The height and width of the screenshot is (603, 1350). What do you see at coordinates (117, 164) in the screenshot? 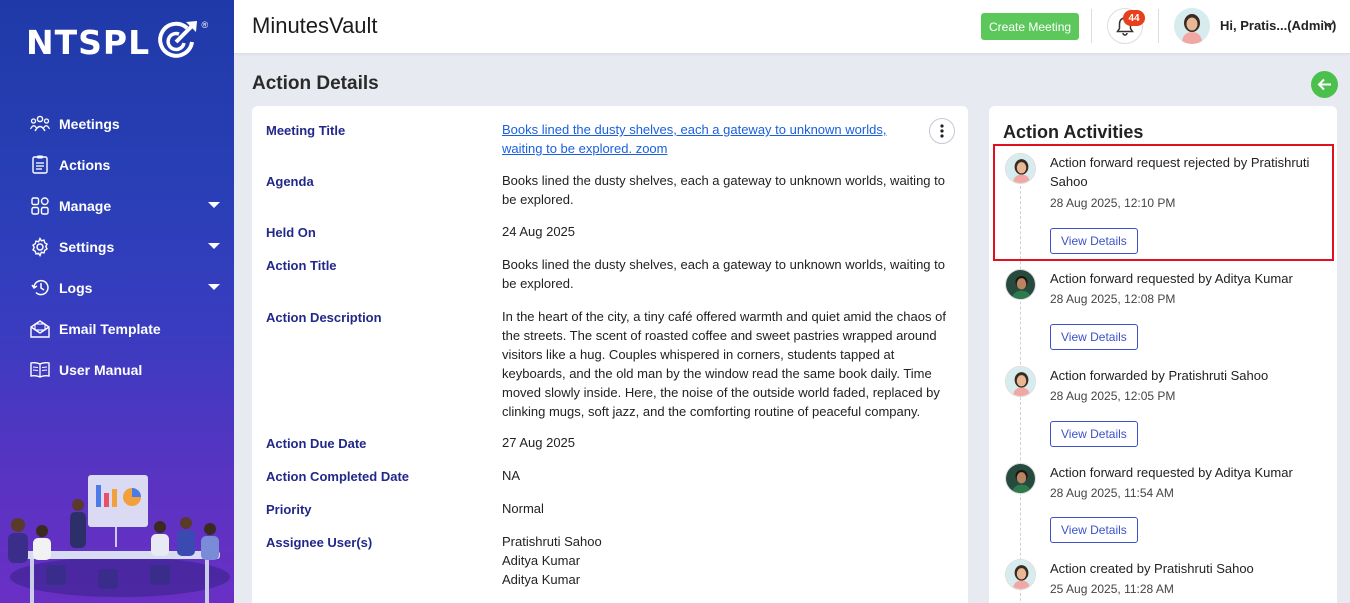
I see `sidebar-item-actions: Actions` at bounding box center [117, 164].